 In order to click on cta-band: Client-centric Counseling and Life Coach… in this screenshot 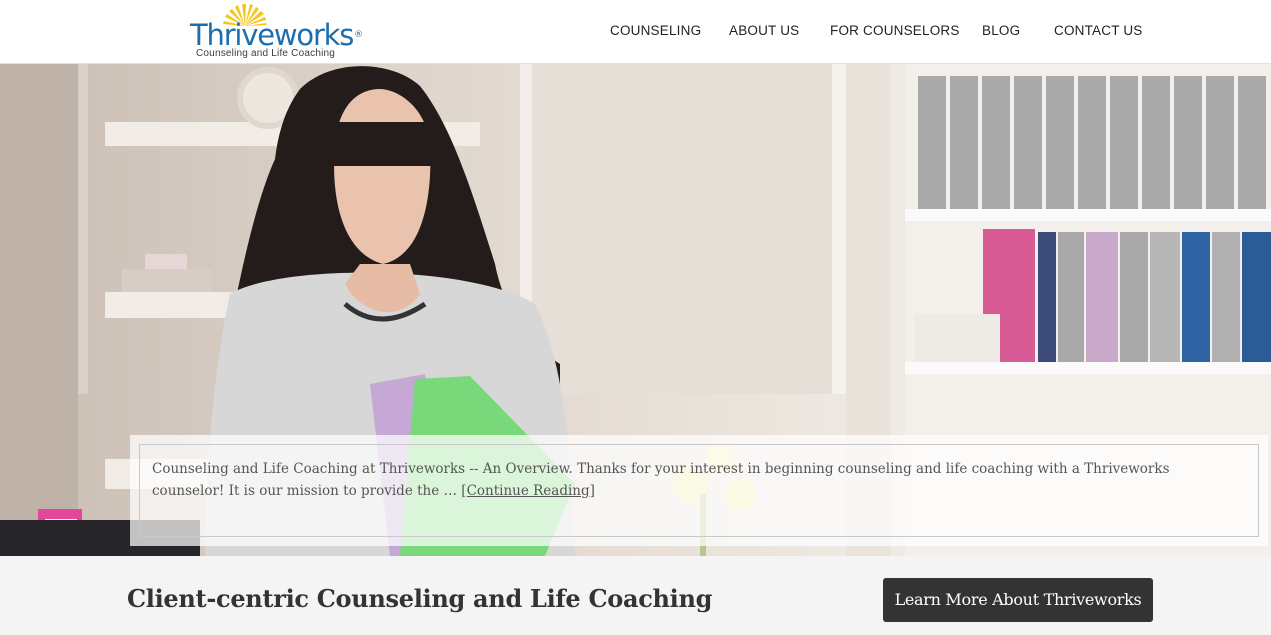, I will do `click(635, 595)`.